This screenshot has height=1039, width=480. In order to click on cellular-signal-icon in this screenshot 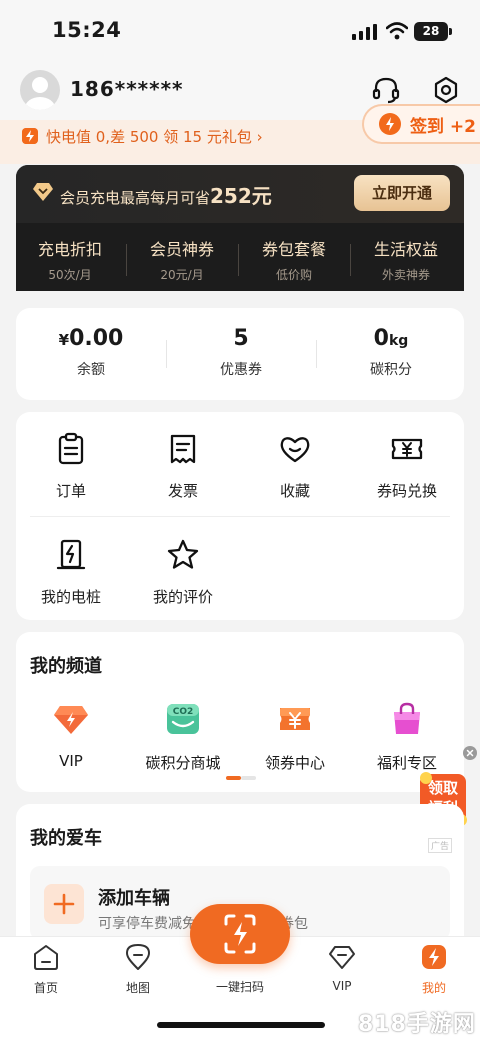, I will do `click(364, 32)`.